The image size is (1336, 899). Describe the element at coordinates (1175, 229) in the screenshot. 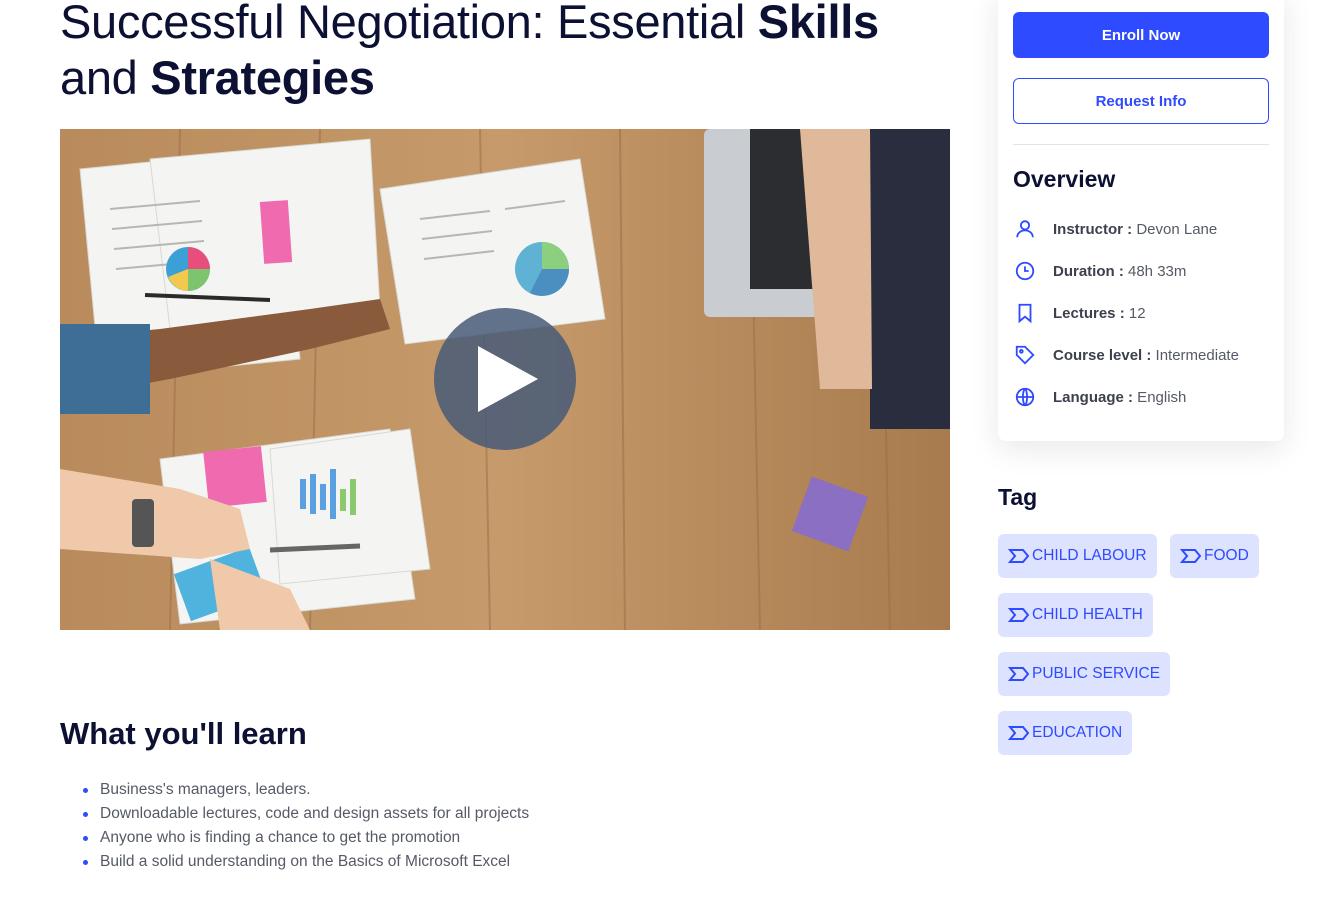

I see `overview-value: Devon Lane` at that location.